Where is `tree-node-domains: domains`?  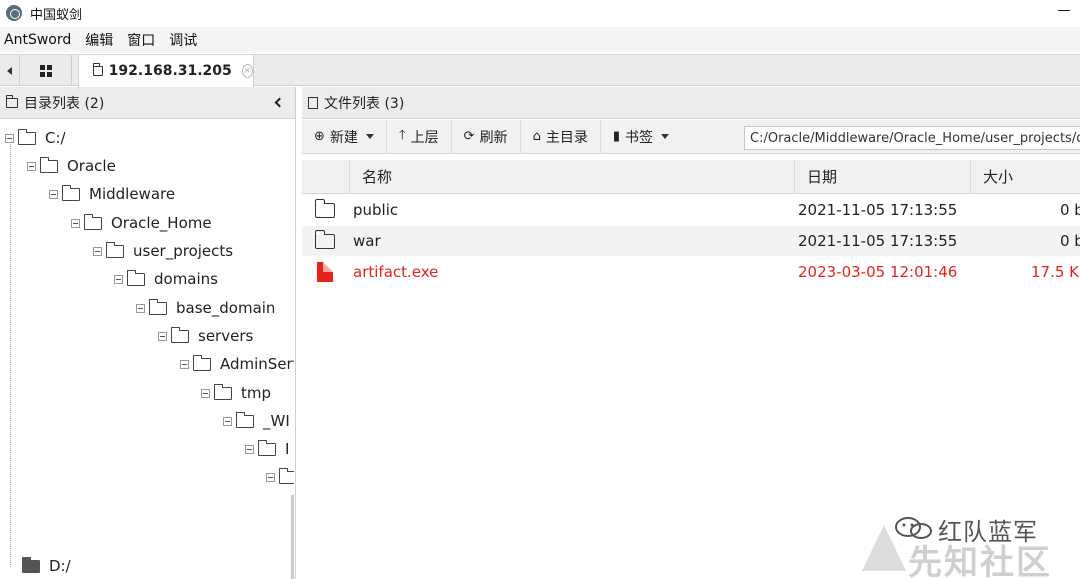
tree-node-domains: domains is located at coordinates (166, 279).